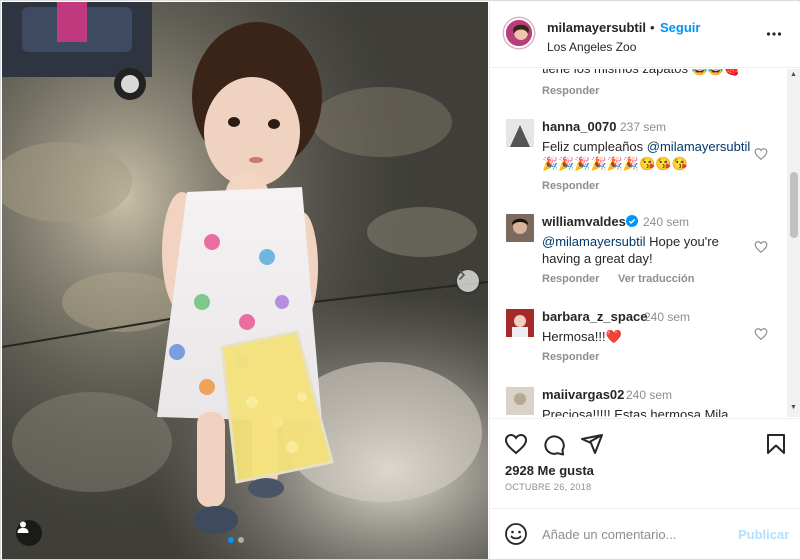  I want to click on comments-scrollbar: ▲ ▼, so click(793, 243).